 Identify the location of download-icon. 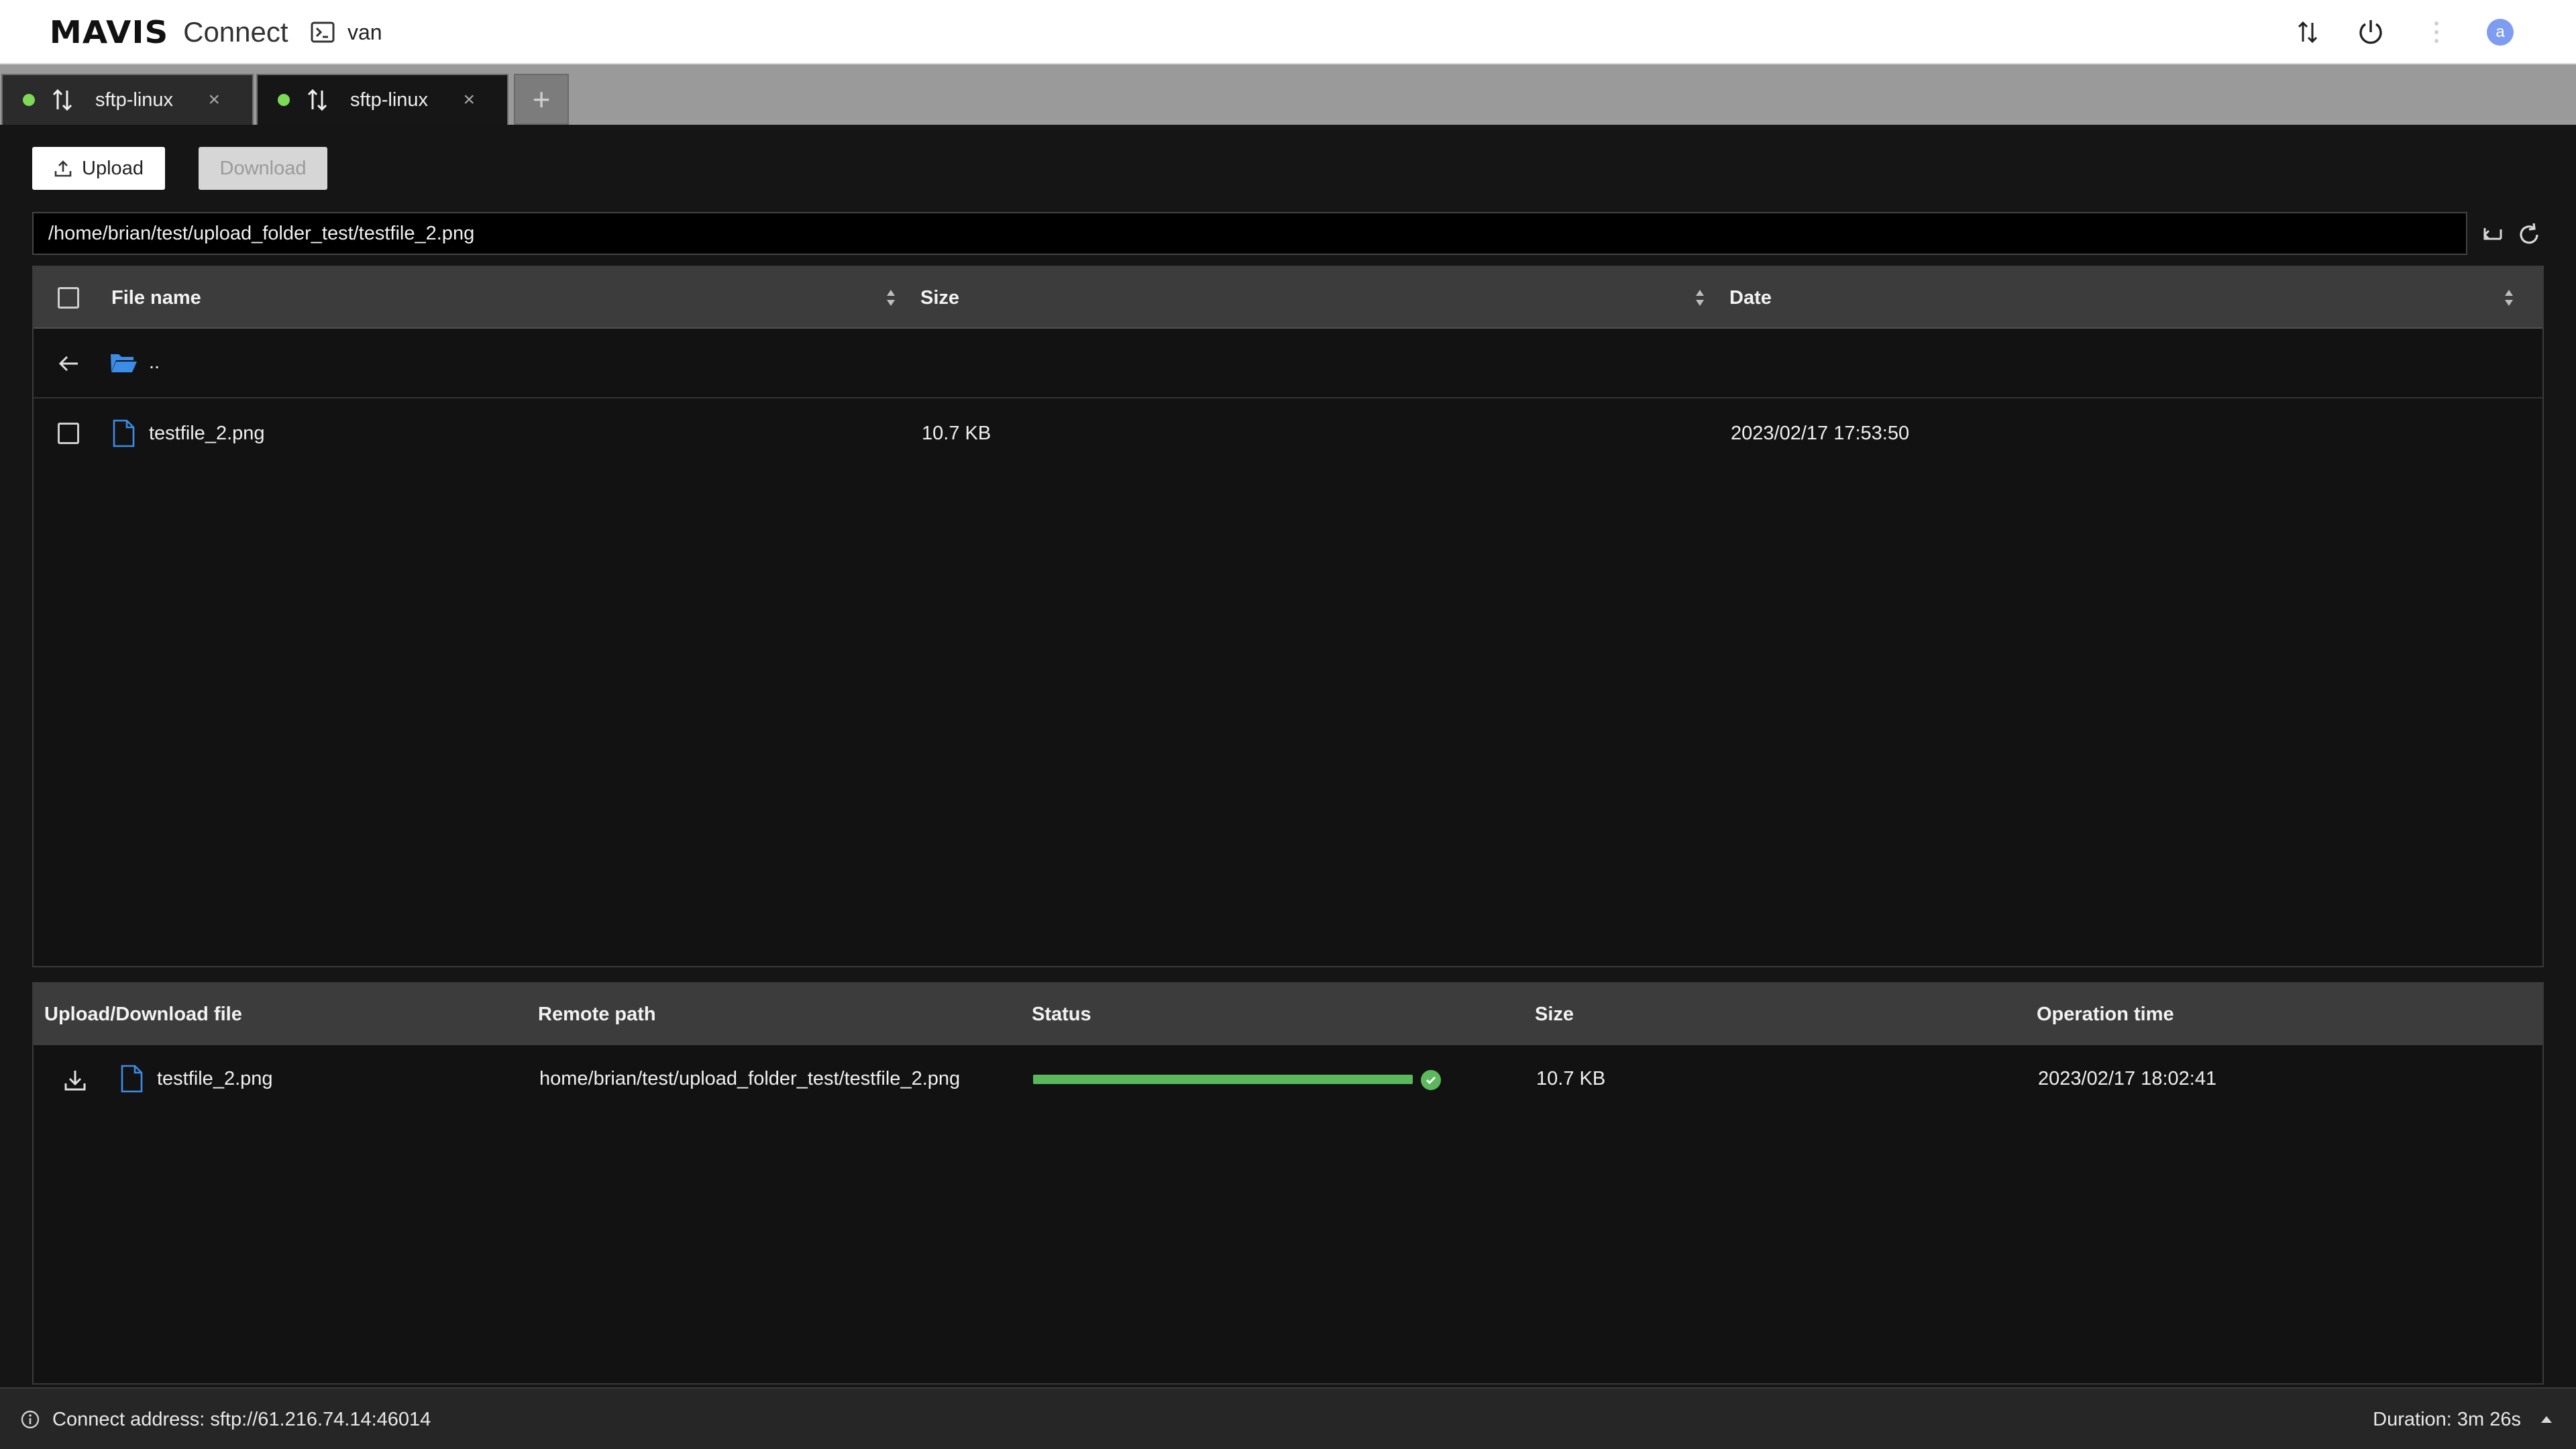
(75, 1080).